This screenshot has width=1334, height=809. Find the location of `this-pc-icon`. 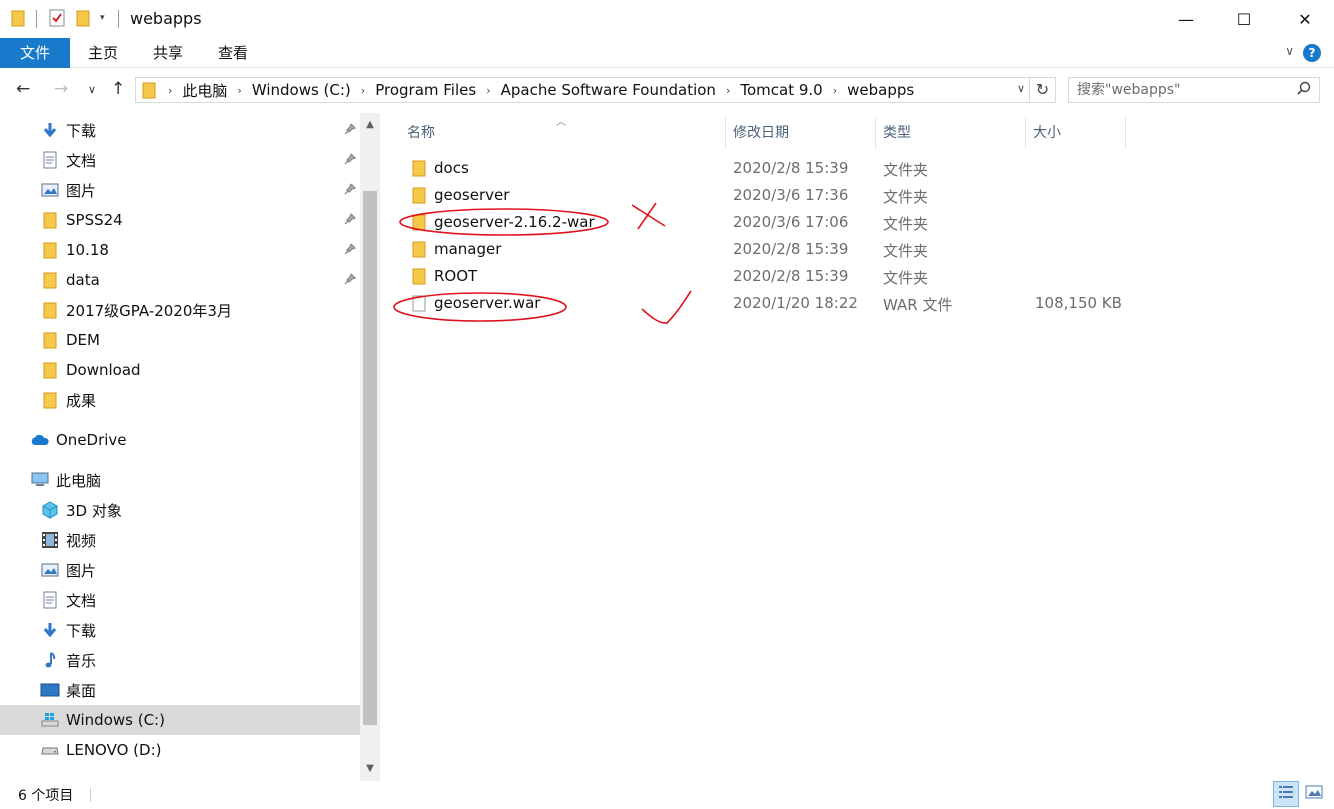

this-pc-icon is located at coordinates (40, 480).